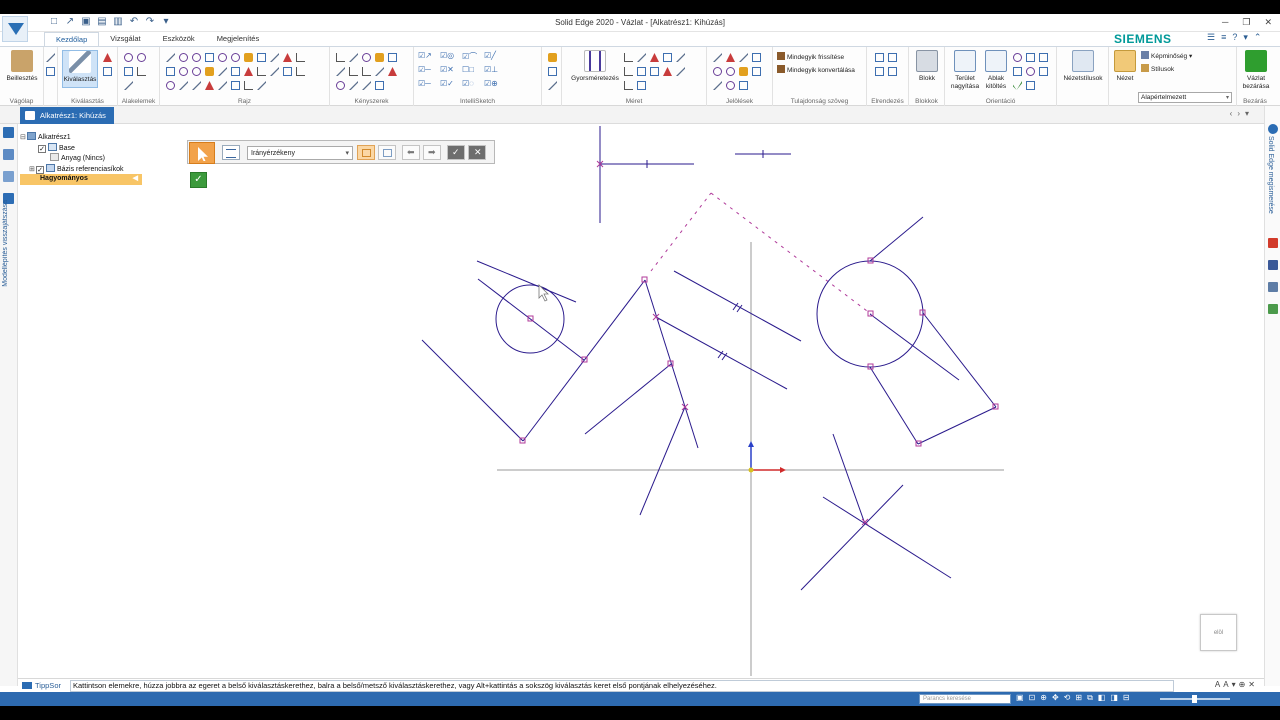  I want to click on tab-home: Kezdőlap, so click(72, 39).